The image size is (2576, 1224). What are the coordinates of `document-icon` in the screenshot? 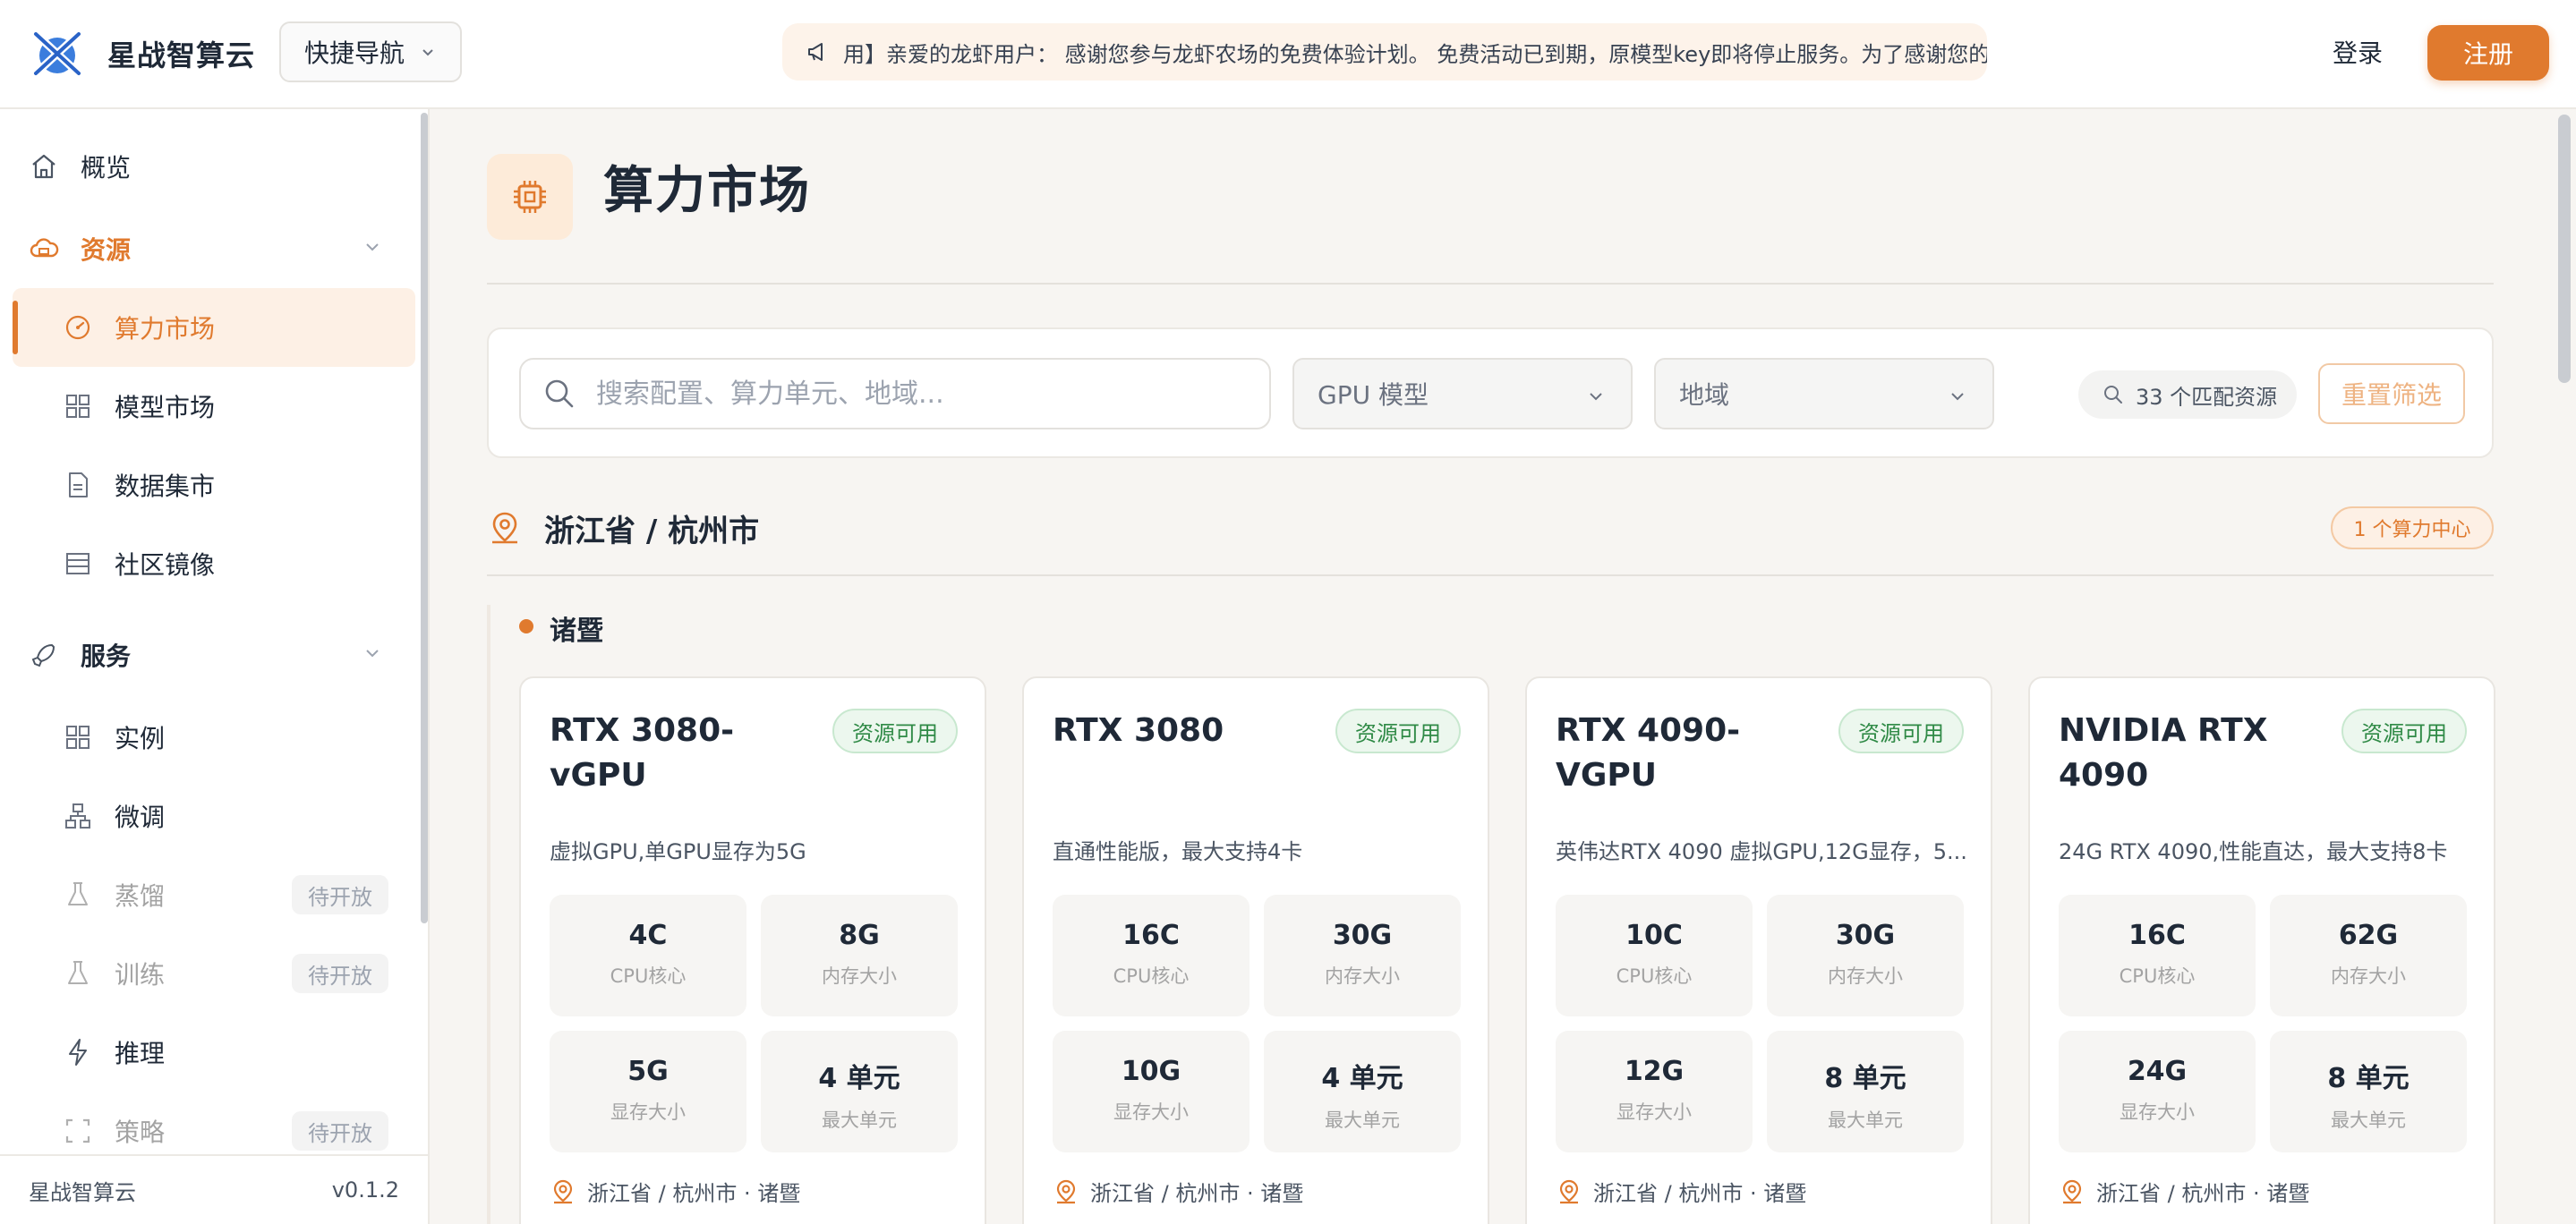 It's located at (78, 484).